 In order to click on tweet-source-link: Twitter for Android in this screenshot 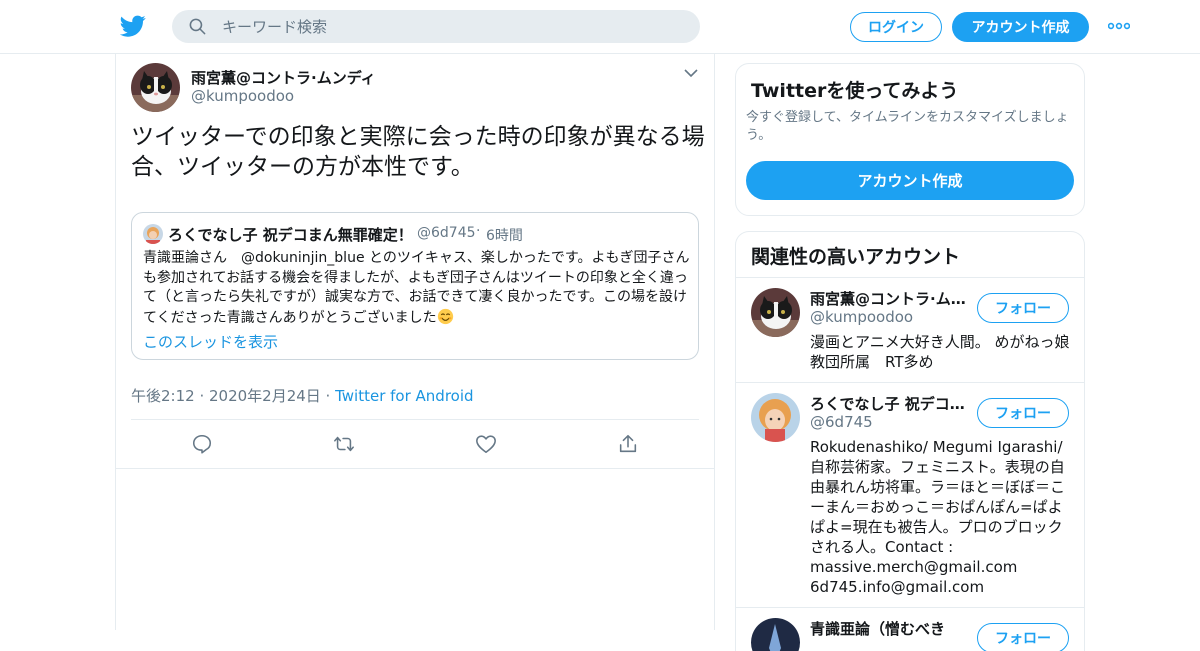, I will do `click(404, 396)`.